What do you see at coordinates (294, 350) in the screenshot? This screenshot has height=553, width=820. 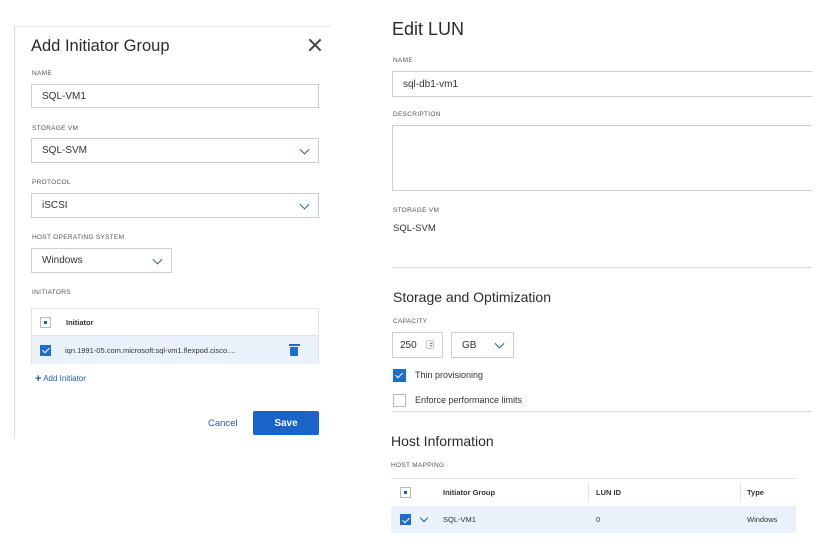 I see `trash-icon` at bounding box center [294, 350].